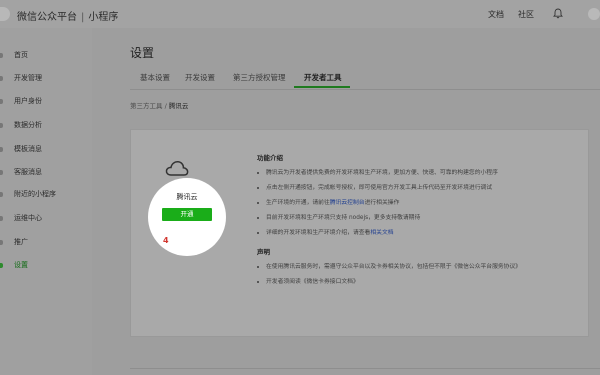 The height and width of the screenshot is (375, 600). Describe the element at coordinates (178, 106) in the screenshot. I see `breadcrumb-current: 腾讯云` at that location.